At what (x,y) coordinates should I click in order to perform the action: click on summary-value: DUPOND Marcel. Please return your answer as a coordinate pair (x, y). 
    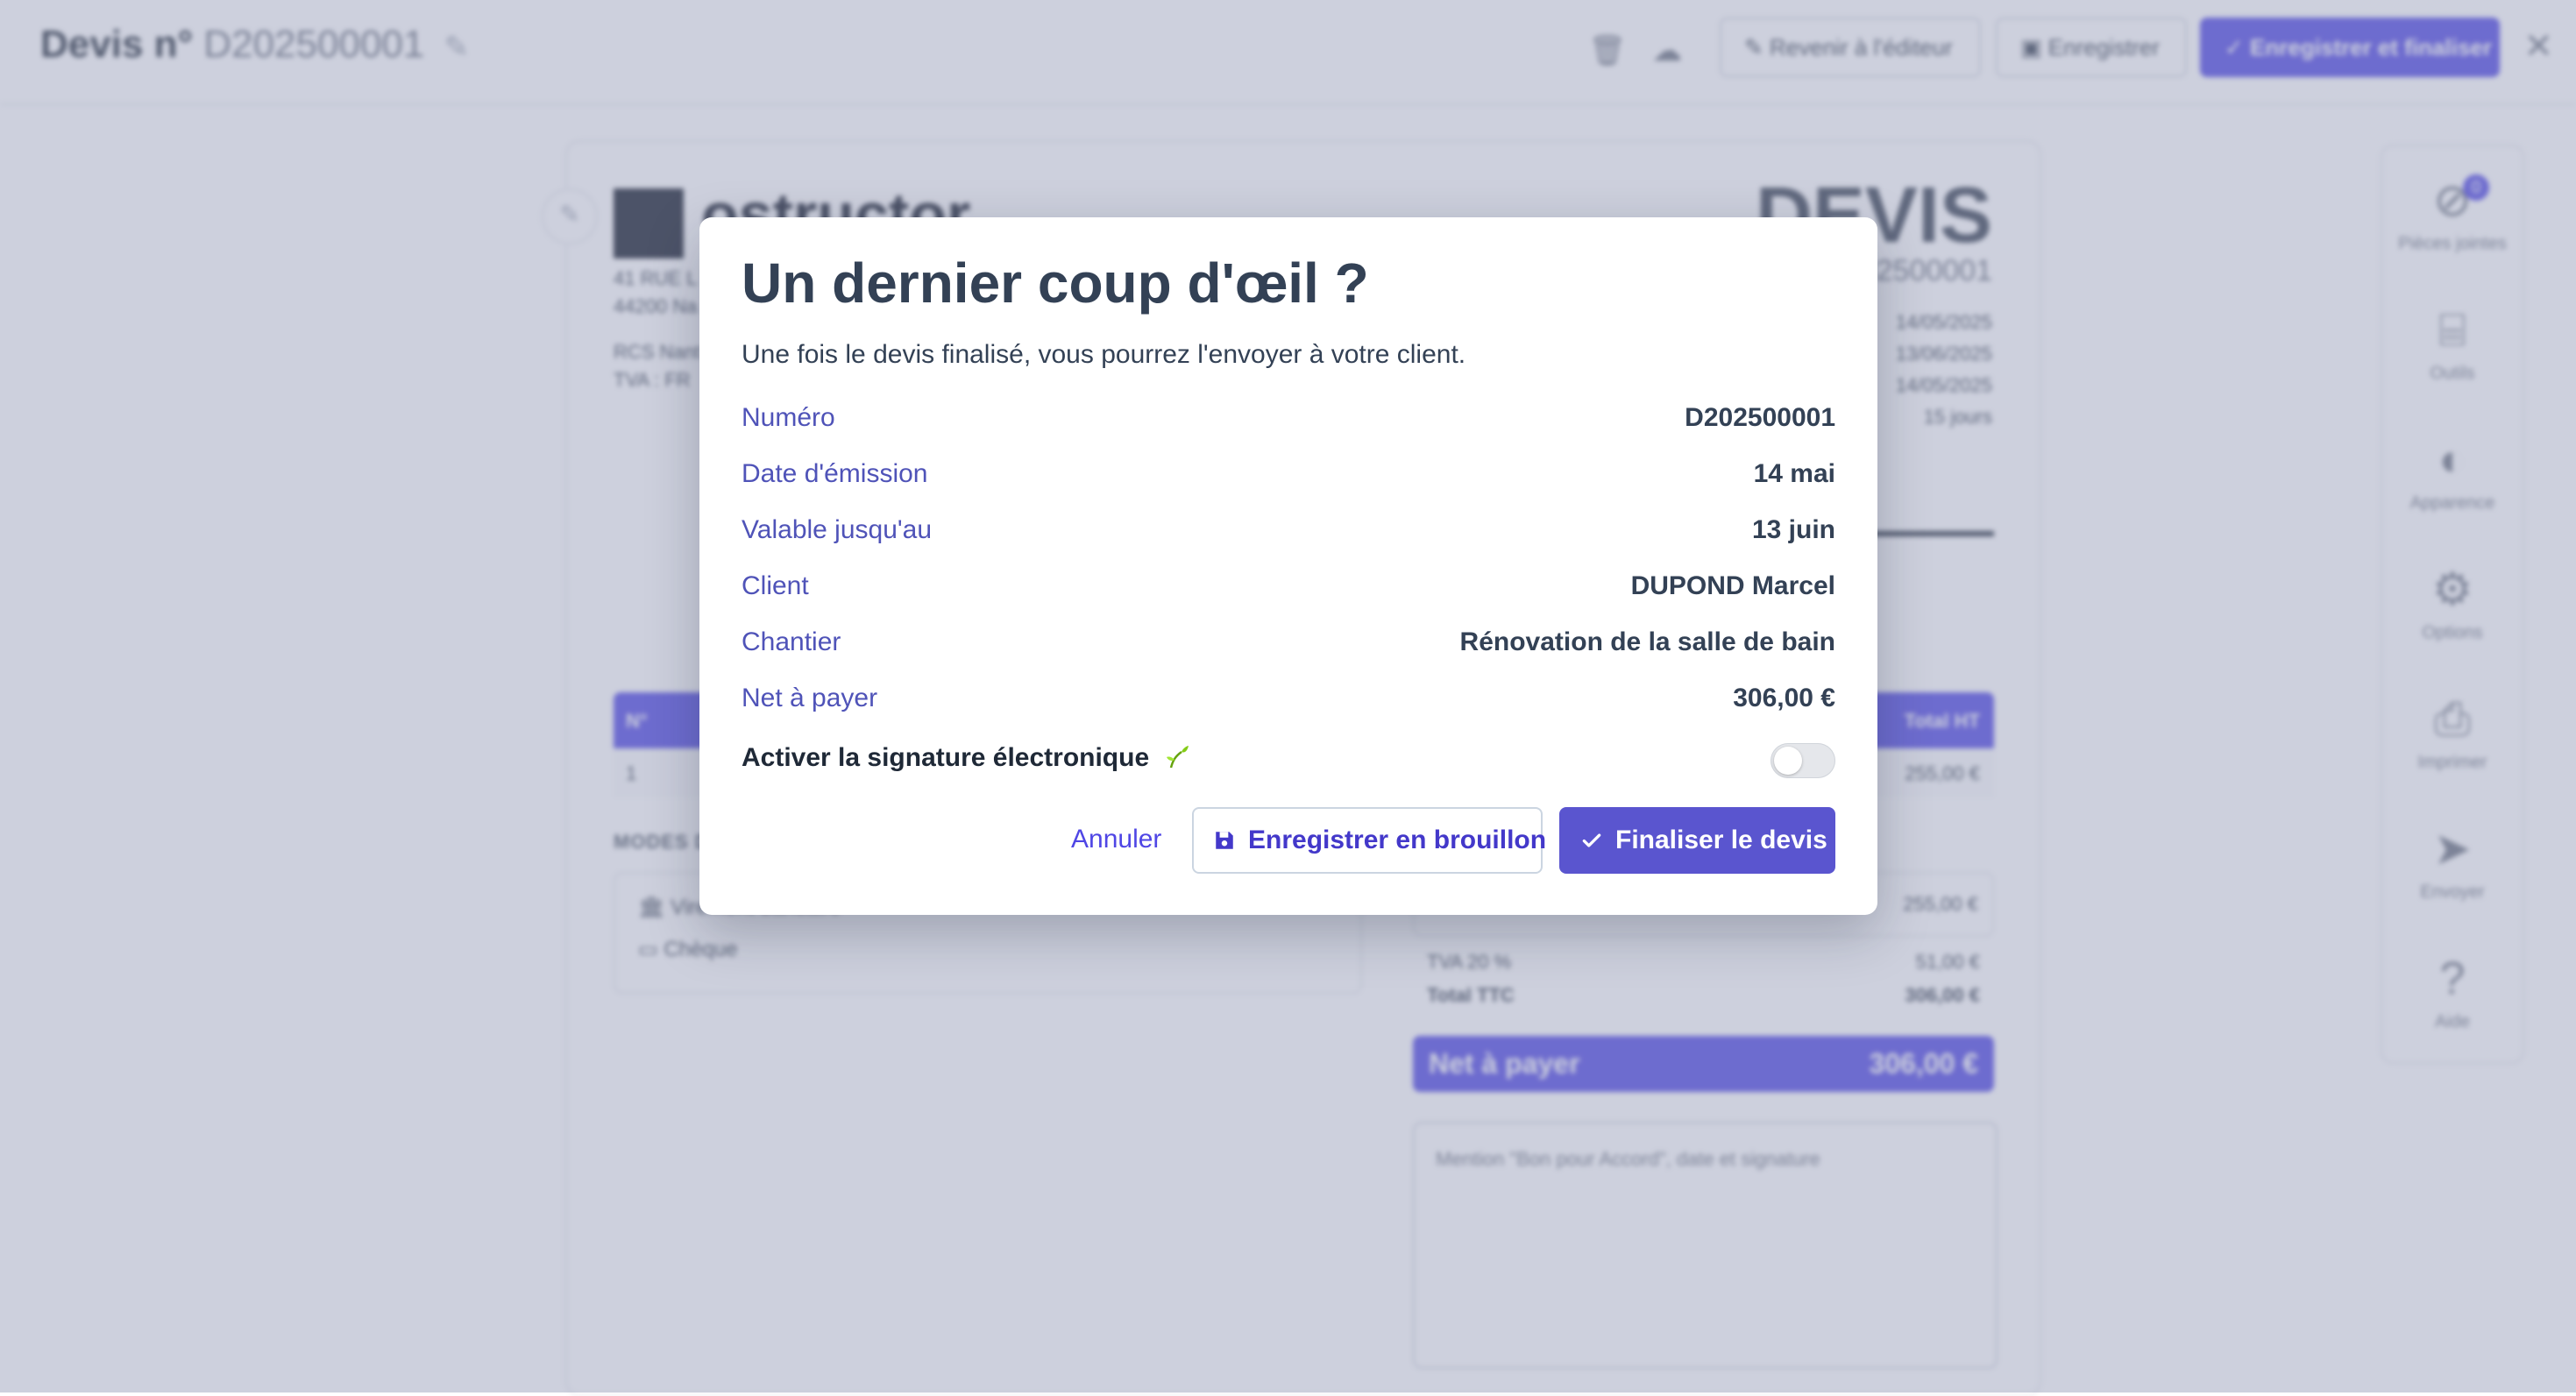
    Looking at the image, I should click on (1732, 585).